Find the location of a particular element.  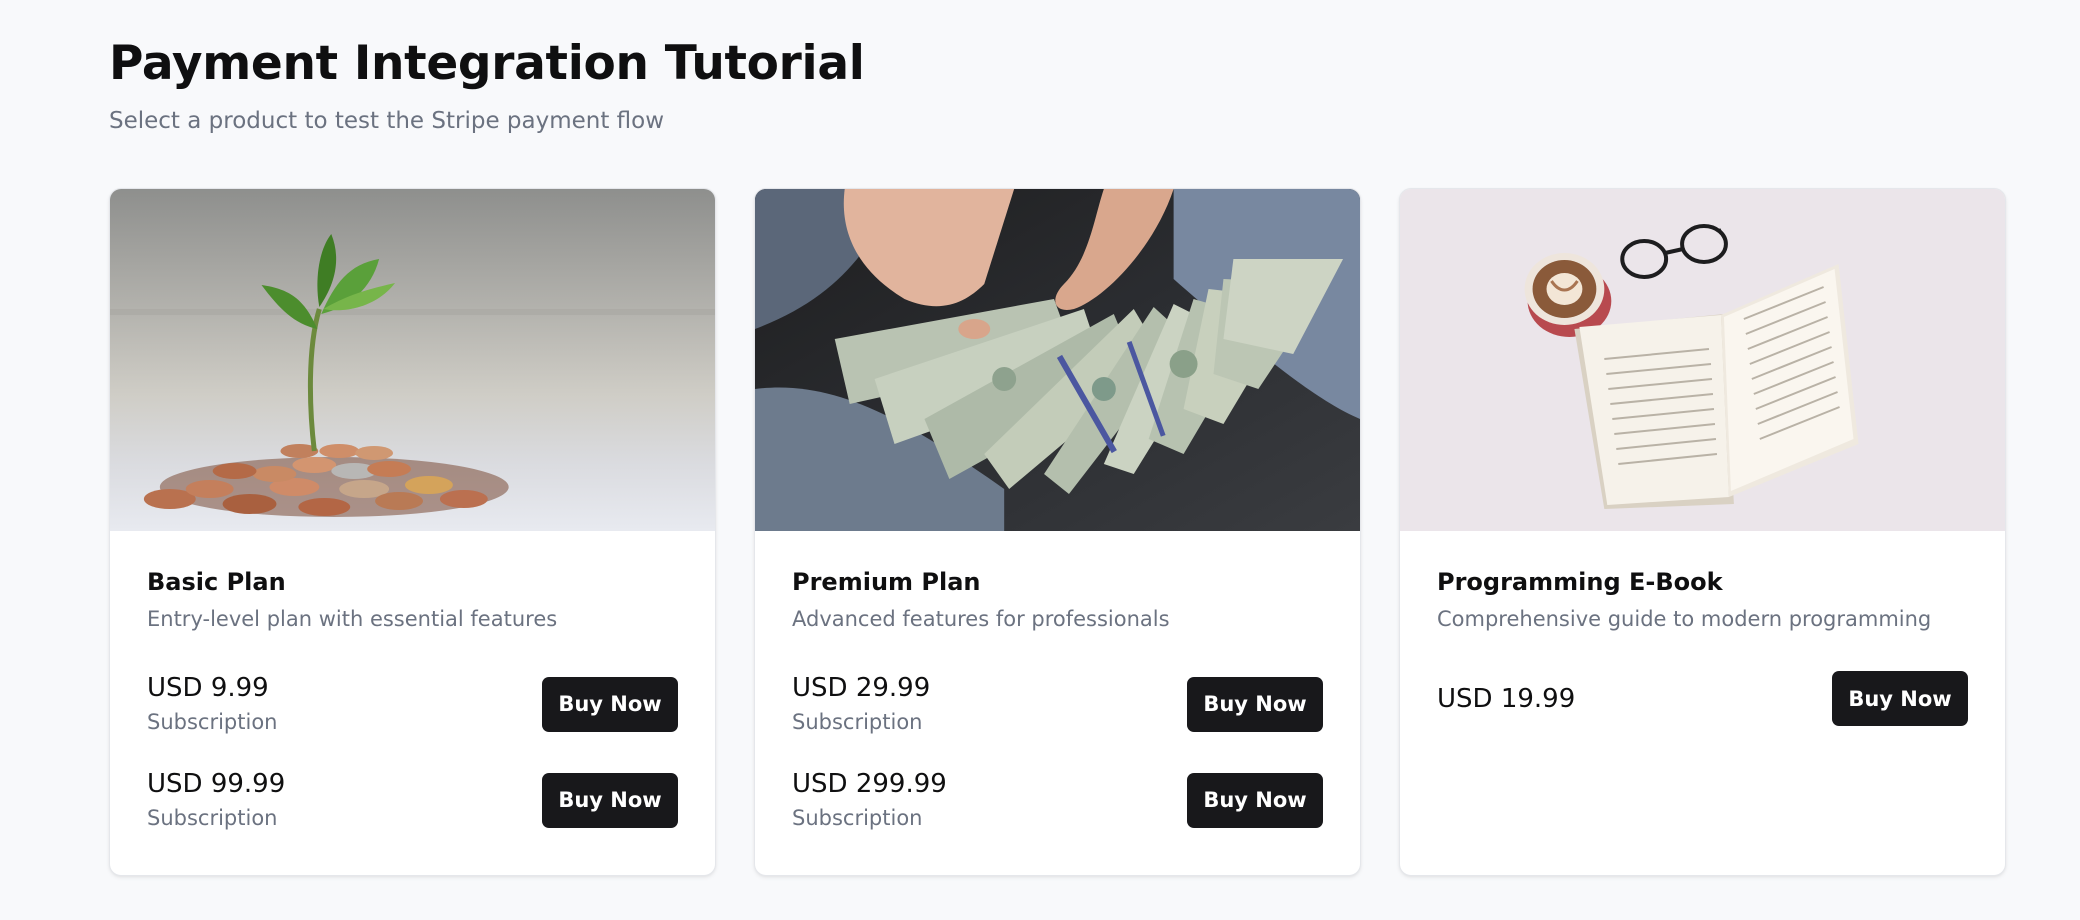

price-option: USD 29.99 Subscription Buy Now is located at coordinates (1057, 704).